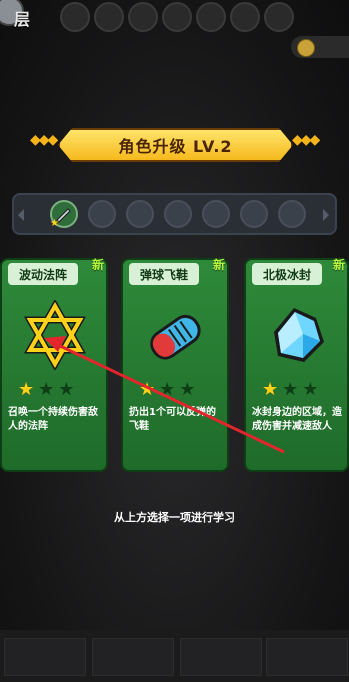 This screenshot has width=349, height=682. What do you see at coordinates (164, 395) in the screenshot?
I see `pointer-arrow-icon` at bounding box center [164, 395].